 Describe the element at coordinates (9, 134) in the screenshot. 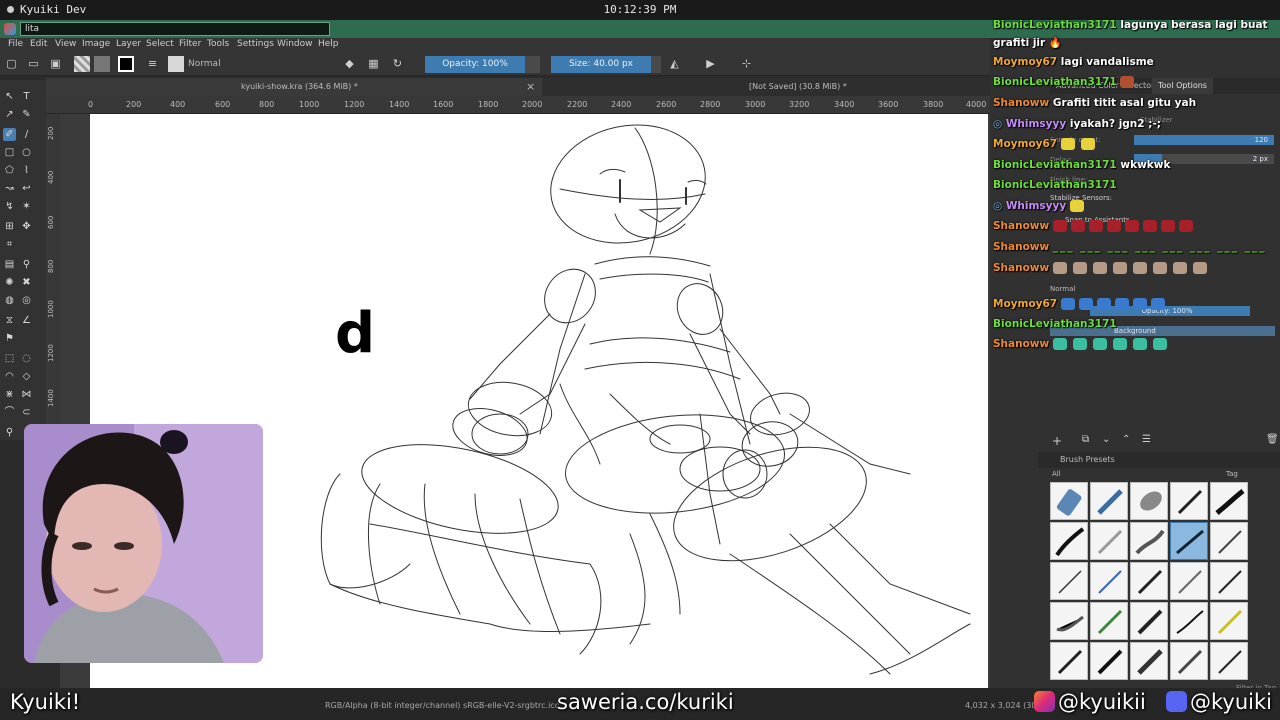

I see `freehand-brush-tool-icon: ✐` at that location.